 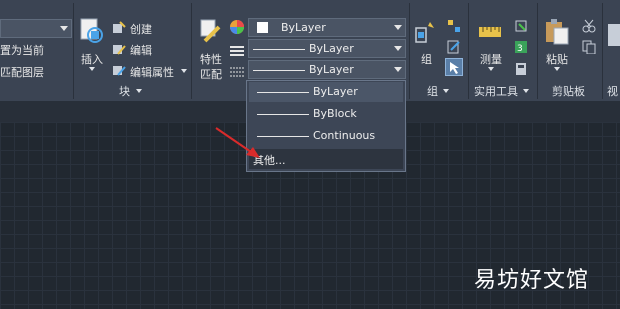 I want to click on set-current-label: 置为当前, so click(x=22, y=50).